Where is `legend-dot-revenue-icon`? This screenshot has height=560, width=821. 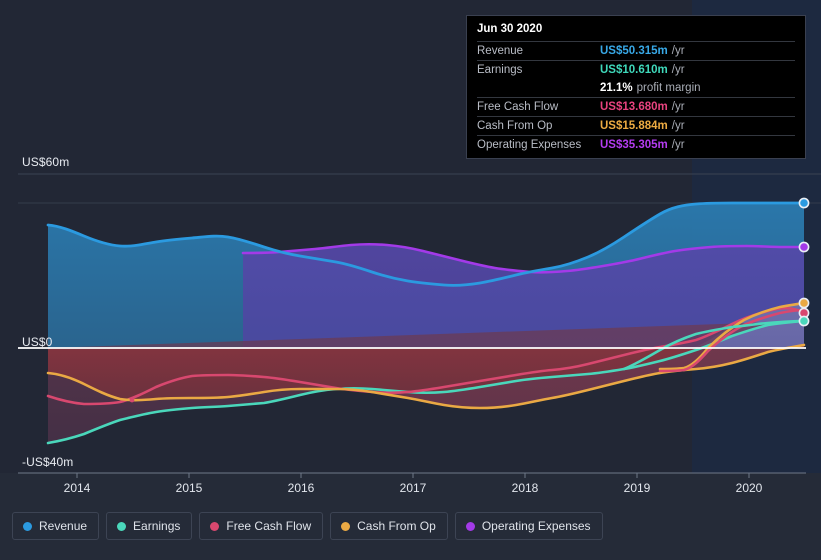
legend-dot-revenue-icon is located at coordinates (27, 526).